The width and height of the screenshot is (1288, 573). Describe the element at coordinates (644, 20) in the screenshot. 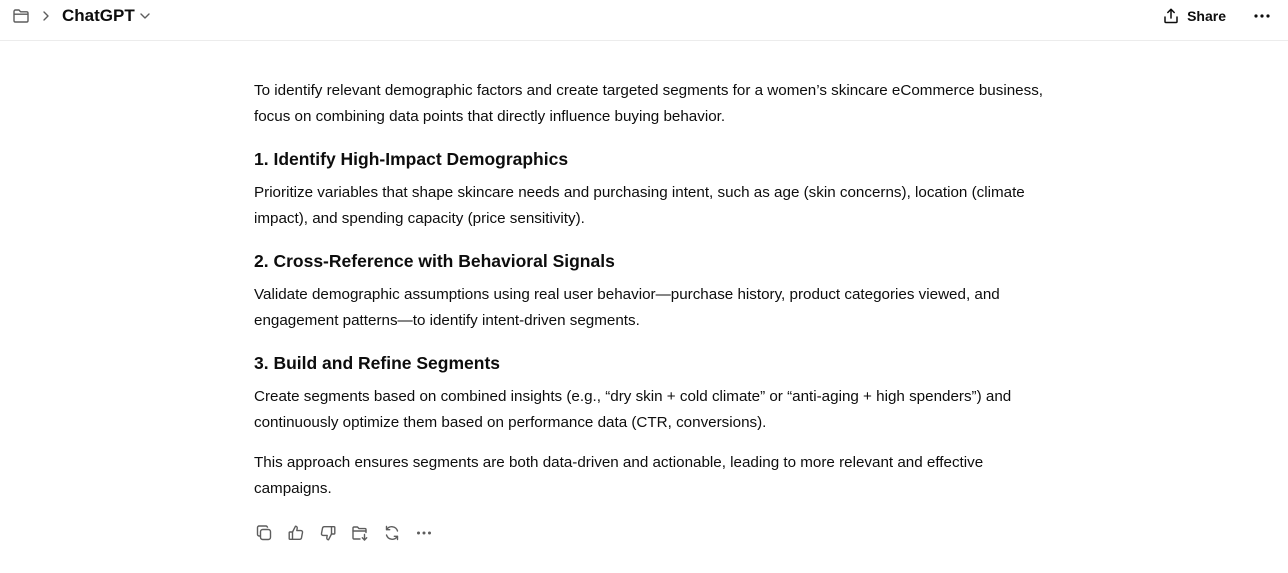

I see `top-bar: ChatGPT Share` at that location.